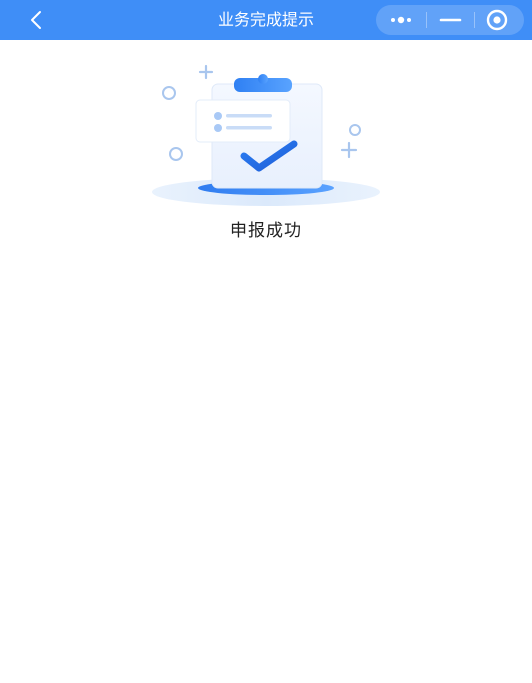 This screenshot has width=532, height=683. What do you see at coordinates (266, 20) in the screenshot?
I see `nav-bar: 业务完成提示` at bounding box center [266, 20].